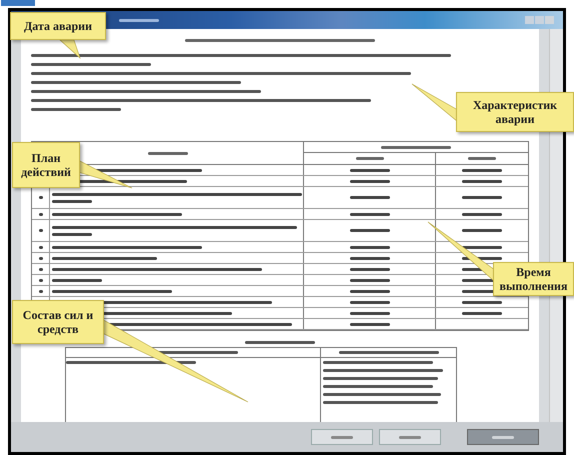  I want to click on callout-label: Состав сил и средств, so click(58, 322).